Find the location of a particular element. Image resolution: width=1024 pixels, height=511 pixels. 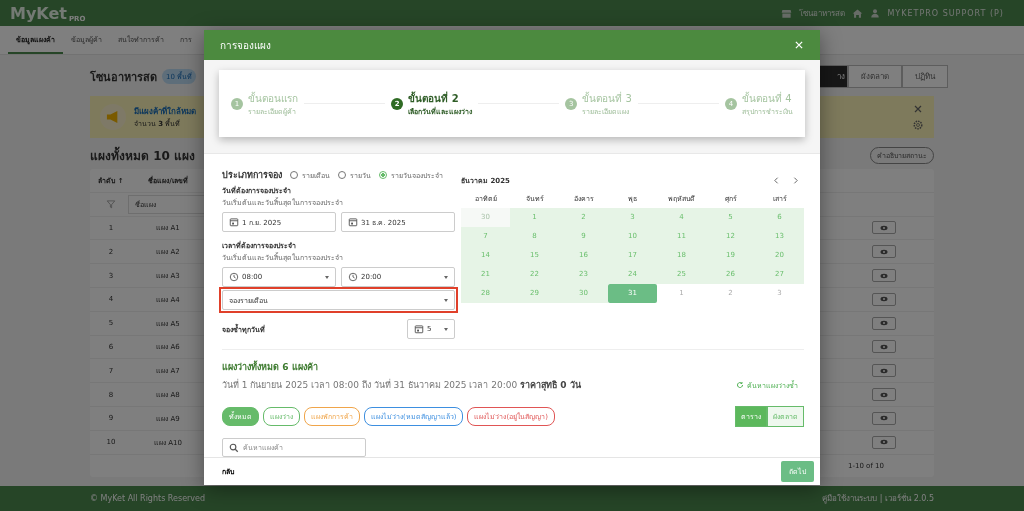

stalls-heading: แผงทั้งหมด 10 แผง is located at coordinates (143, 155).